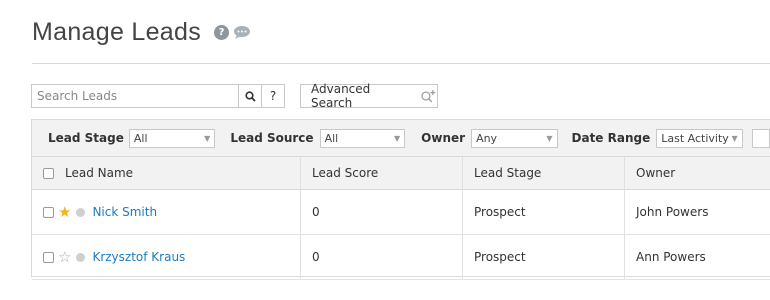  I want to click on owner-cell: Ann Powers, so click(671, 257).